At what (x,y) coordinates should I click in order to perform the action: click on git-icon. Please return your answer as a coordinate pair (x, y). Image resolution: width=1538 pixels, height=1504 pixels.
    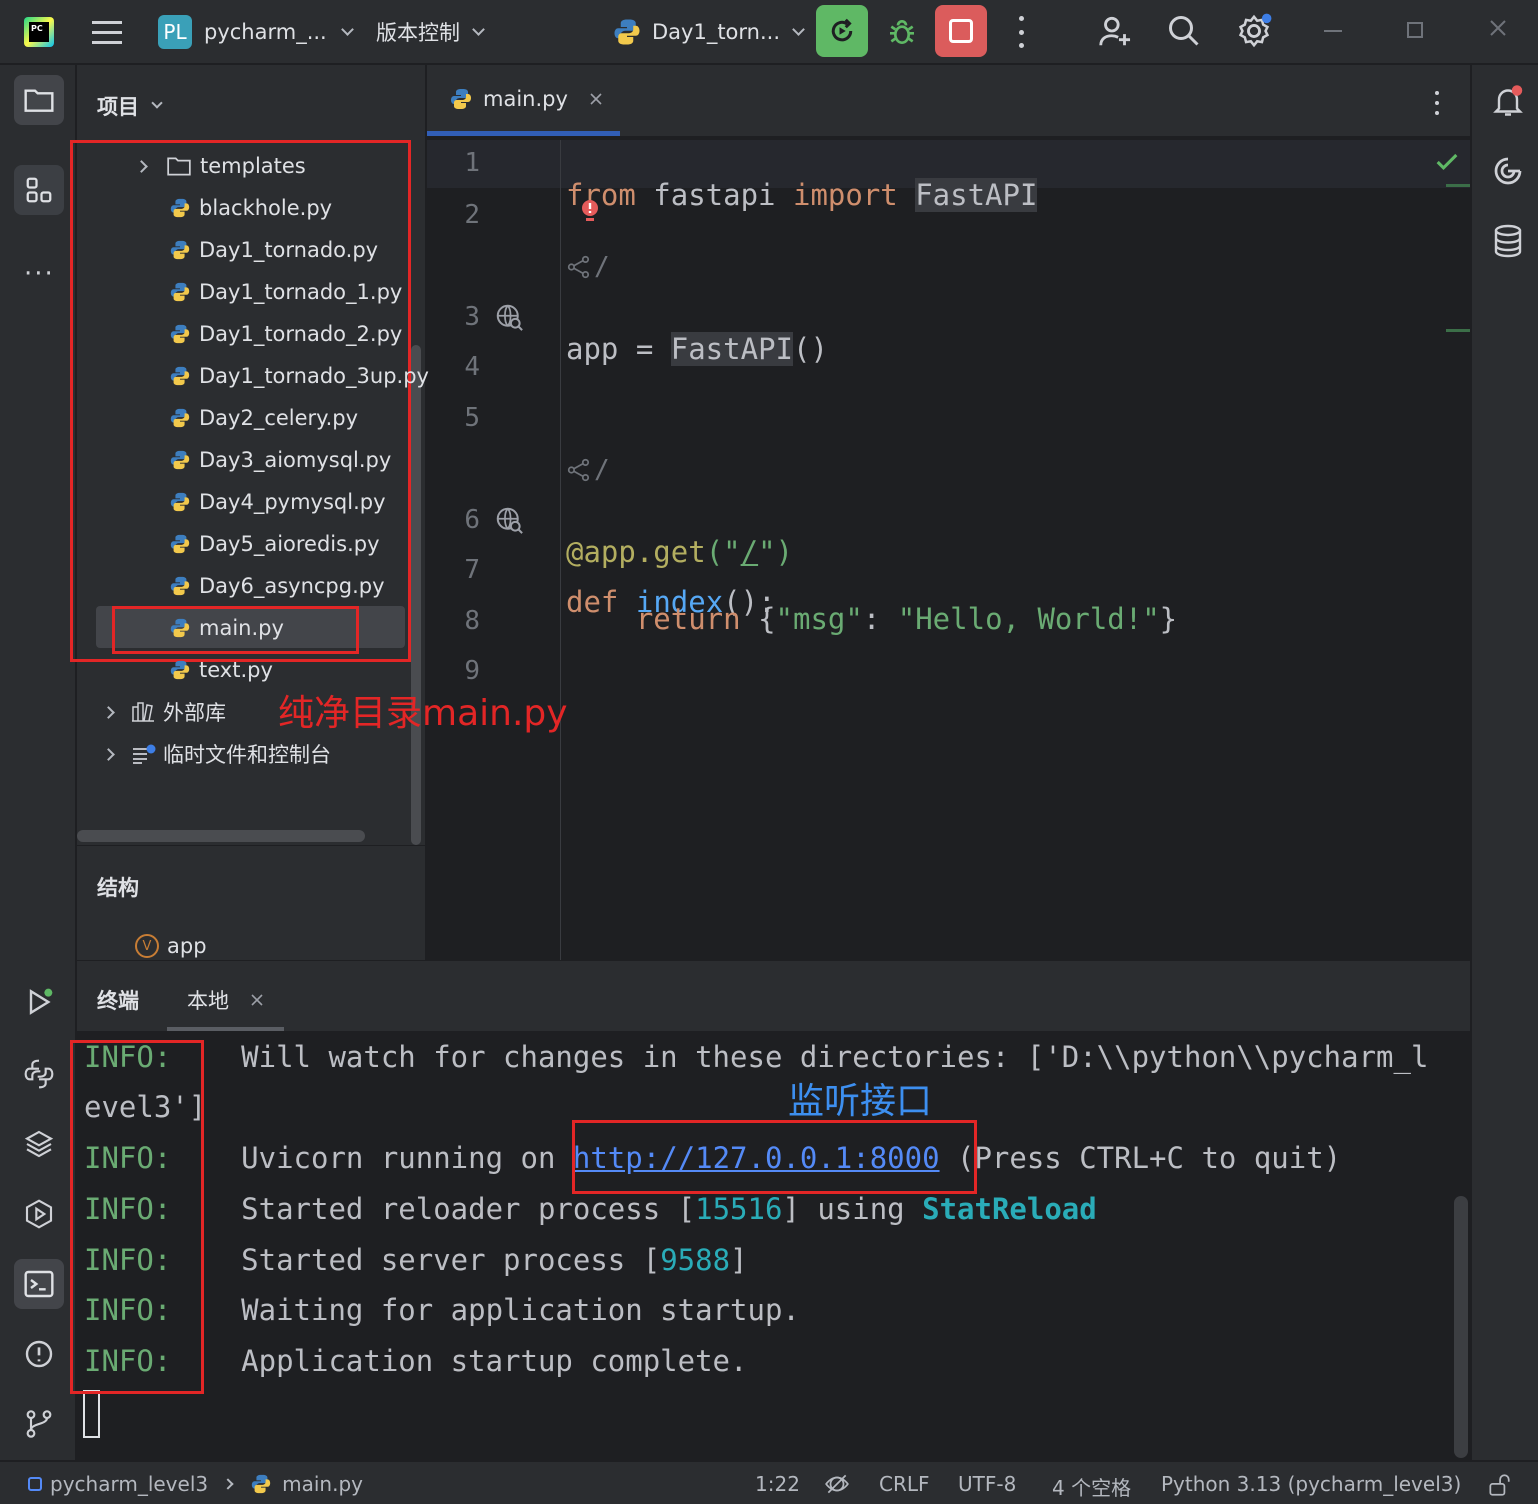
    Looking at the image, I should click on (39, 1424).